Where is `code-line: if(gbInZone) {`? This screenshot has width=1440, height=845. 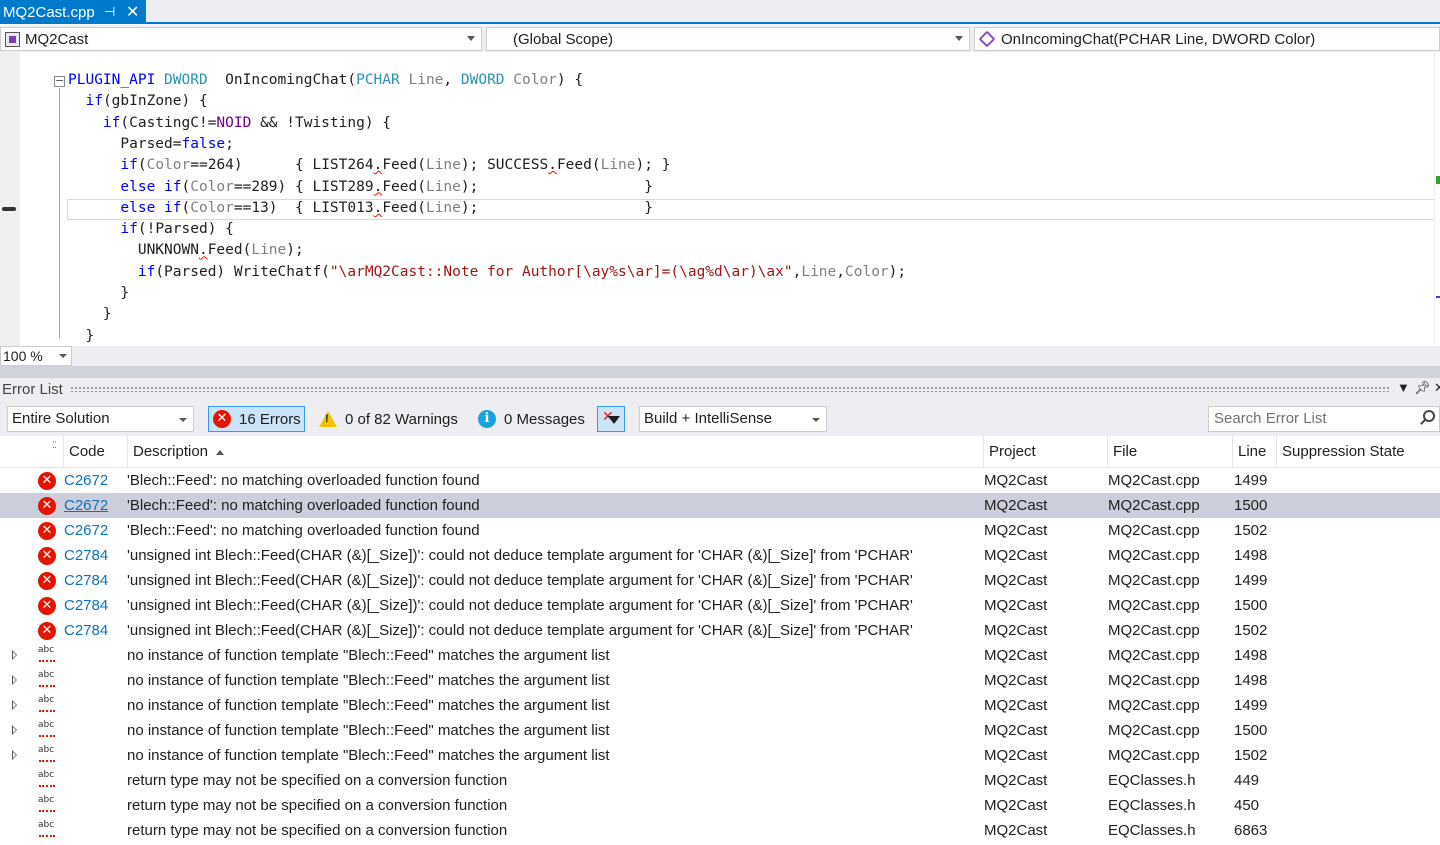 code-line: if(gbInZone) { is located at coordinates (137, 101).